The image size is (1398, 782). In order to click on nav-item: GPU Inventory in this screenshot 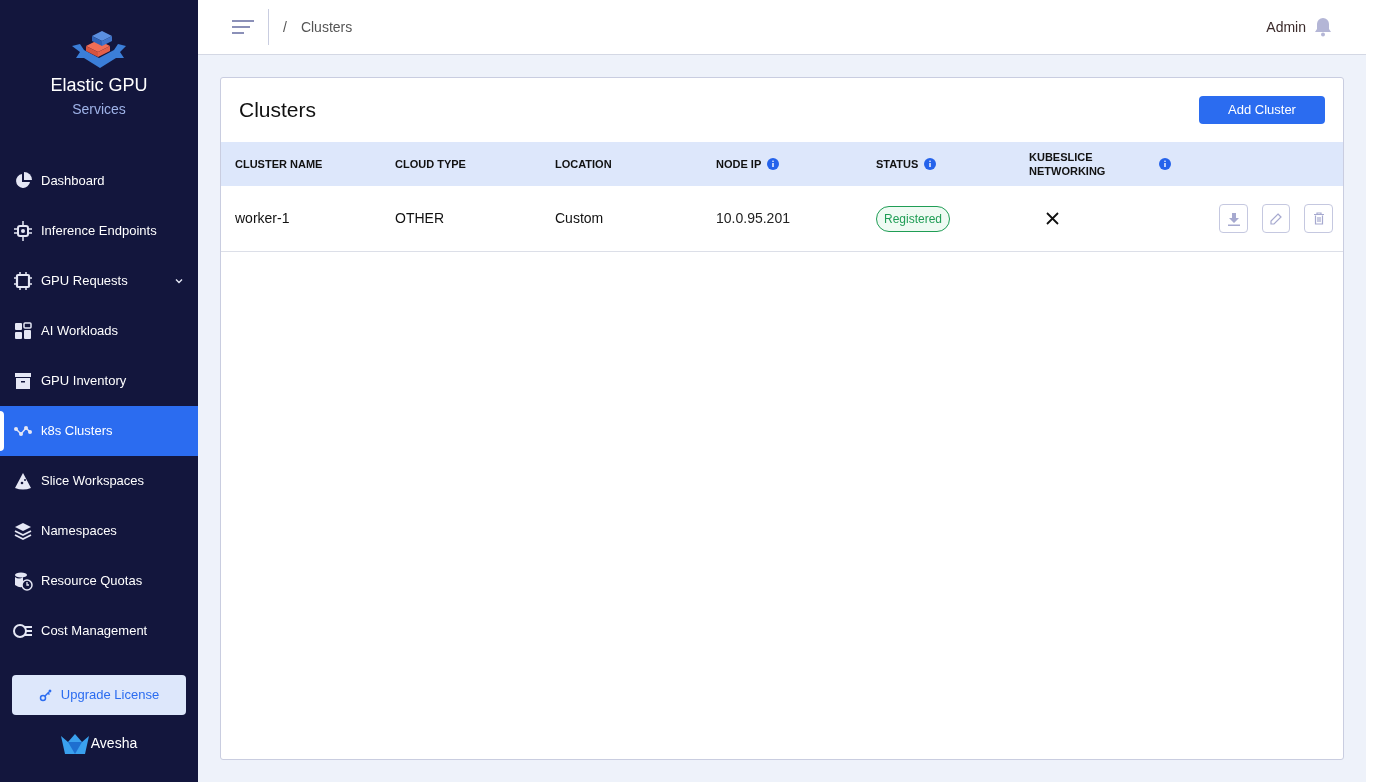, I will do `click(99, 381)`.